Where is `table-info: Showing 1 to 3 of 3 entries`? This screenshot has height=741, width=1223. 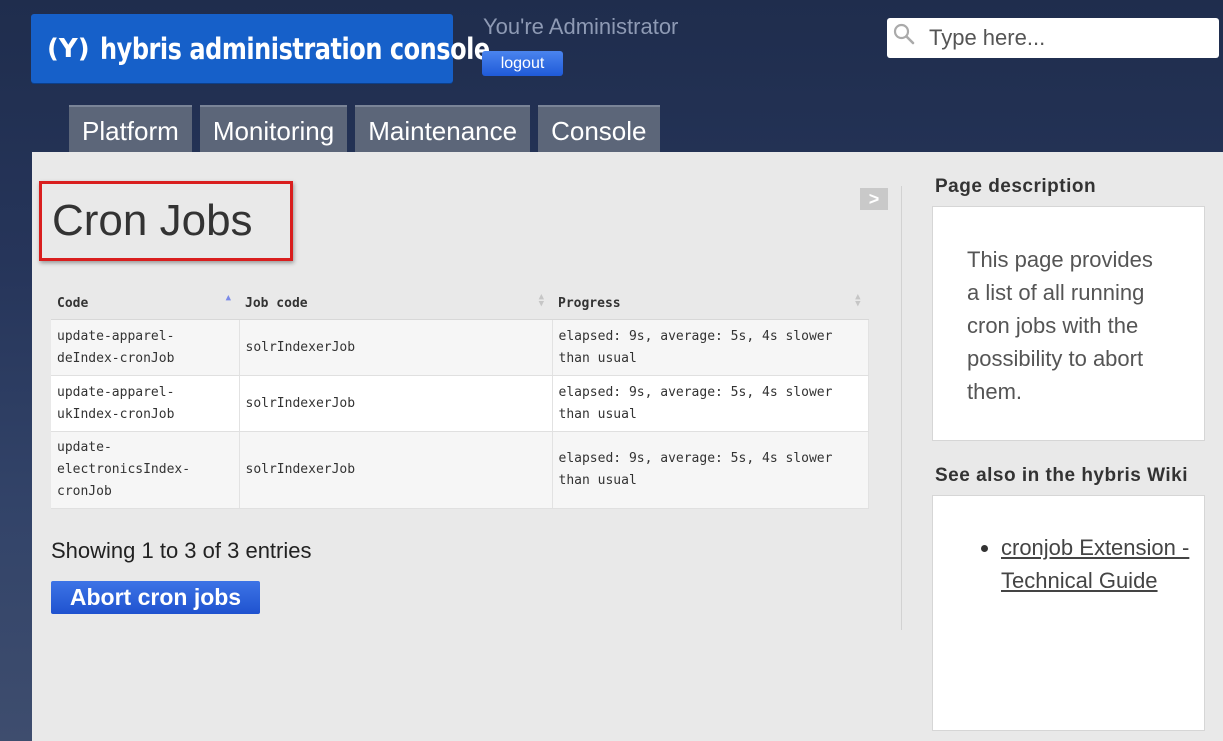
table-info: Showing 1 to 3 of 3 entries is located at coordinates (181, 550).